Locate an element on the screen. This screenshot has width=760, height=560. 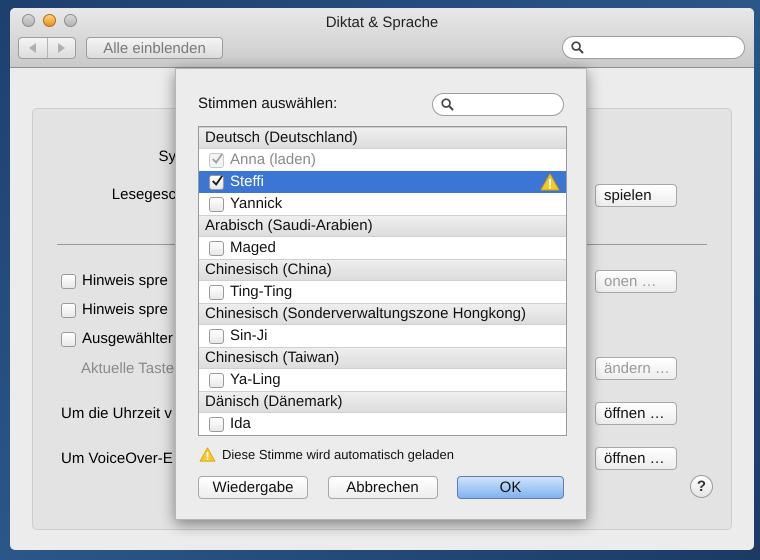
language-header: Deutsch (Deutschland) is located at coordinates (382, 138).